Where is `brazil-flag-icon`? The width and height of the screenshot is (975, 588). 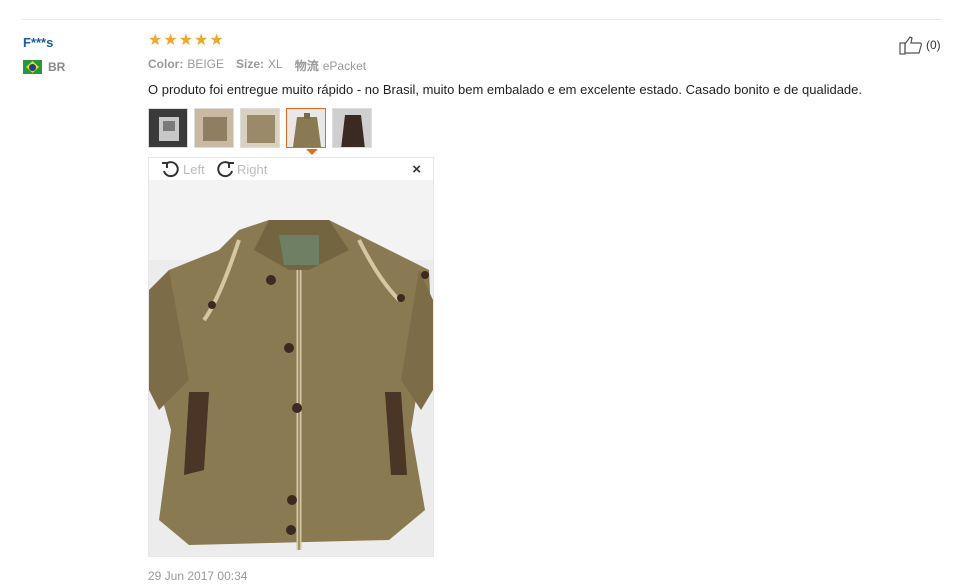
brazil-flag-icon is located at coordinates (32, 67).